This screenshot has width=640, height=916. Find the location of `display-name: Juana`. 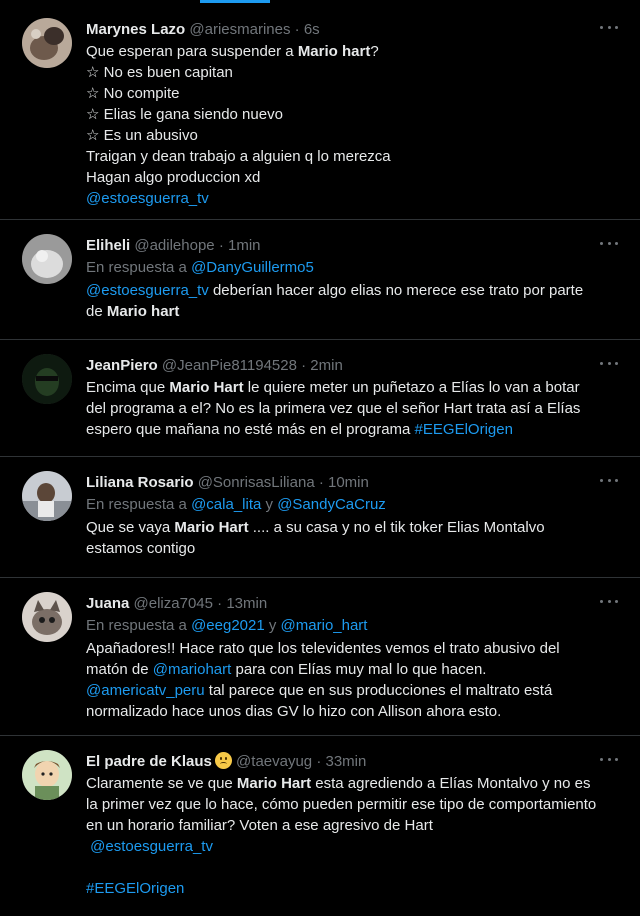

display-name: Juana is located at coordinates (107, 603).